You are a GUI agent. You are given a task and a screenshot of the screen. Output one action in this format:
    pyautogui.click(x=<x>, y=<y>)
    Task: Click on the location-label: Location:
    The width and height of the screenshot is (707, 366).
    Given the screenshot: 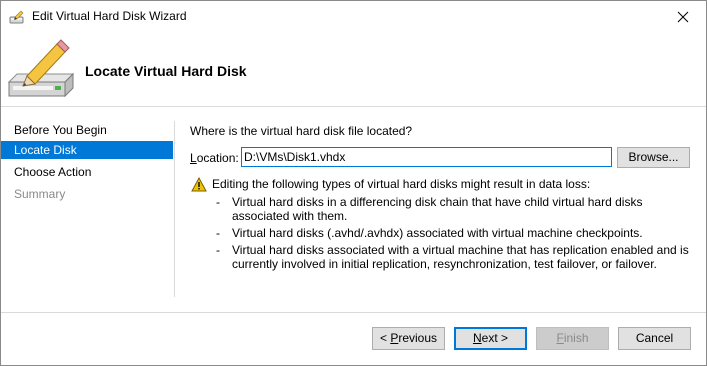 What is the action you would take?
    pyautogui.click(x=214, y=158)
    